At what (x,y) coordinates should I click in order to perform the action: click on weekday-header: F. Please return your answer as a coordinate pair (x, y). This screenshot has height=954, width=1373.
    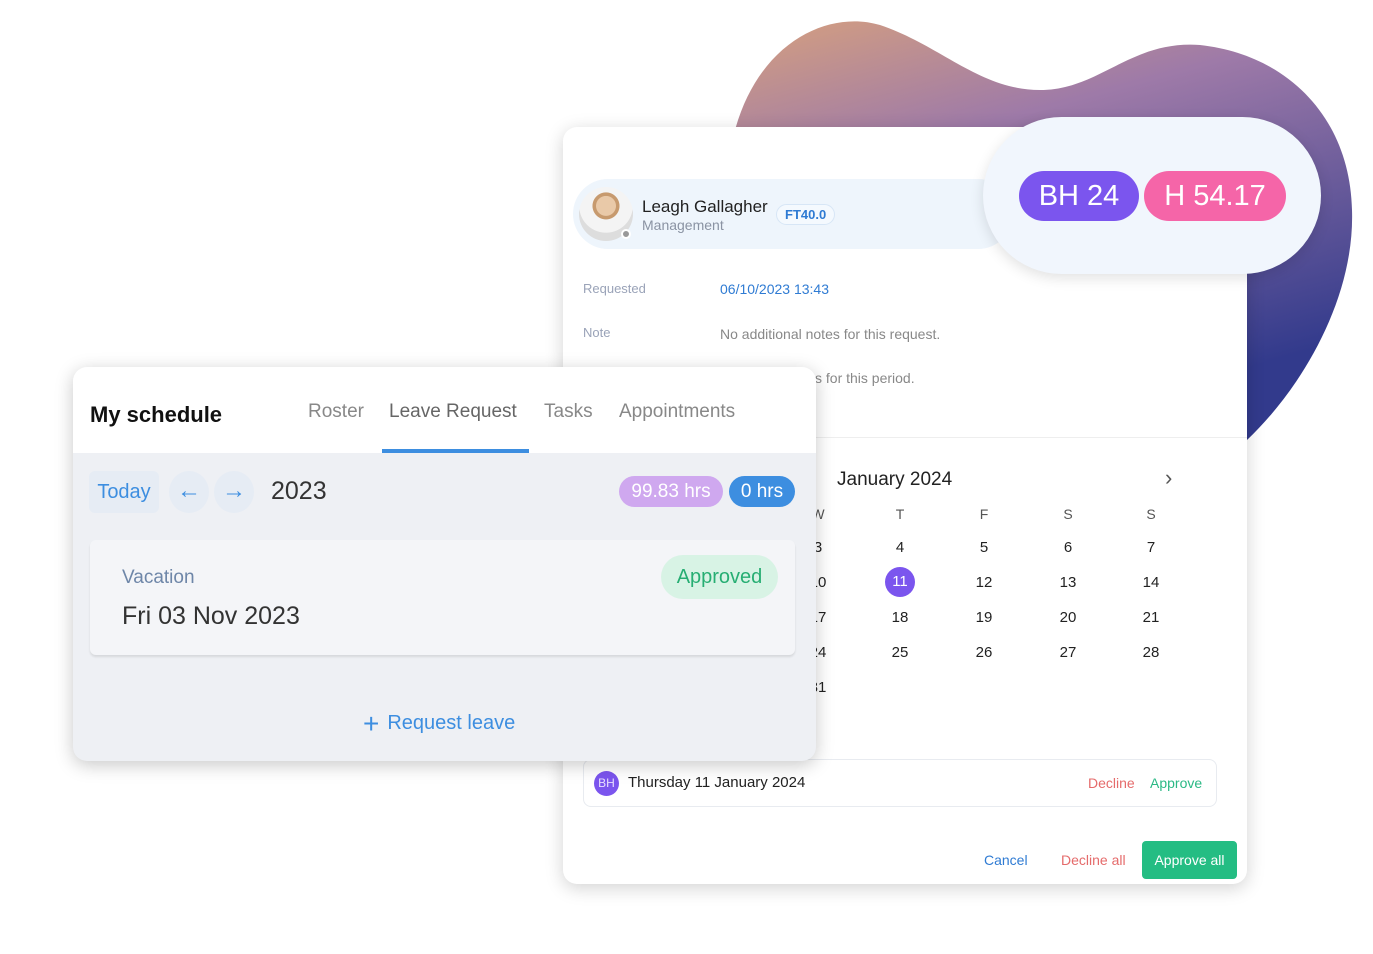
    Looking at the image, I should click on (984, 514).